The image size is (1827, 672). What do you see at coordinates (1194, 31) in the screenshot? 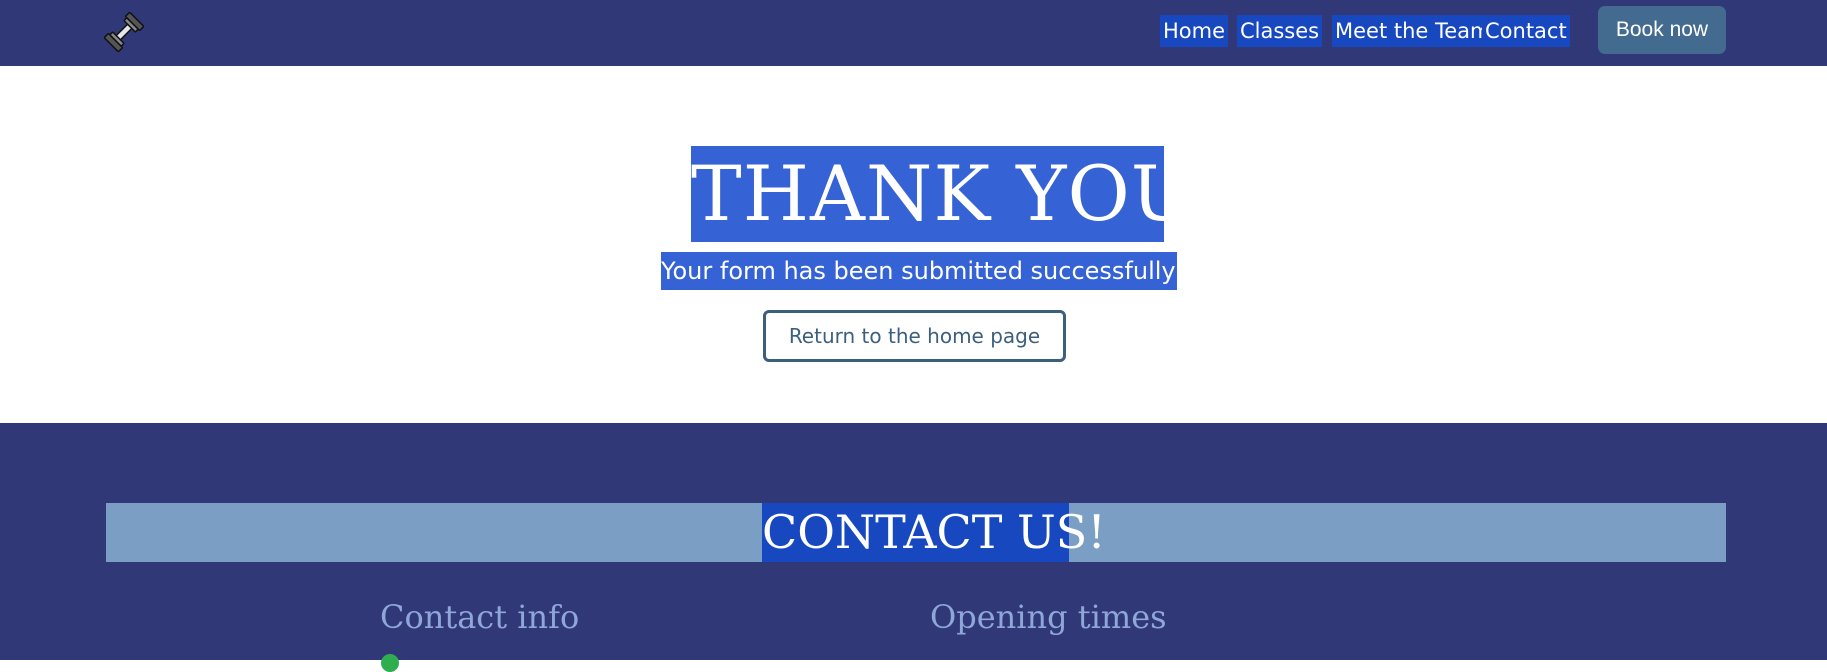
I see `nav-link-home: Home` at bounding box center [1194, 31].